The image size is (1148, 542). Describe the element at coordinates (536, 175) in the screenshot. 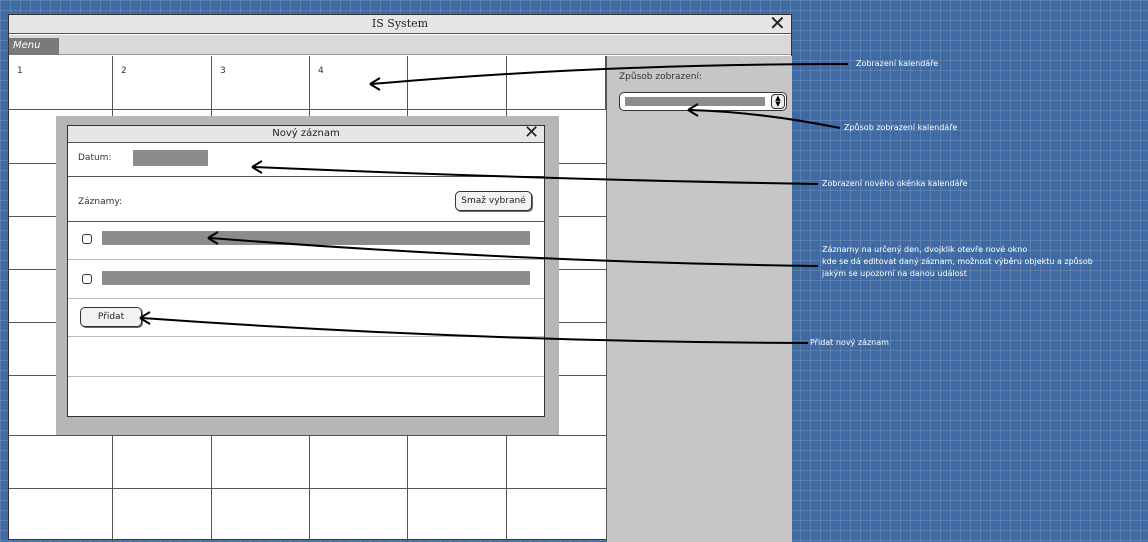

I see `arrow-new-window` at that location.